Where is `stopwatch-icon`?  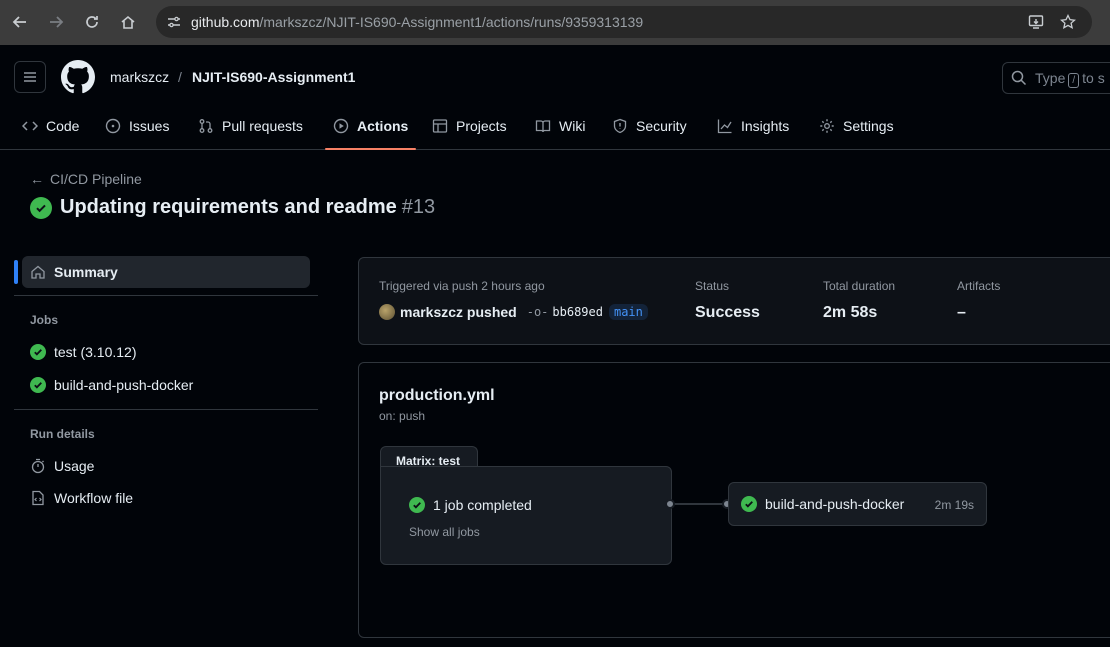
stopwatch-icon is located at coordinates (38, 466).